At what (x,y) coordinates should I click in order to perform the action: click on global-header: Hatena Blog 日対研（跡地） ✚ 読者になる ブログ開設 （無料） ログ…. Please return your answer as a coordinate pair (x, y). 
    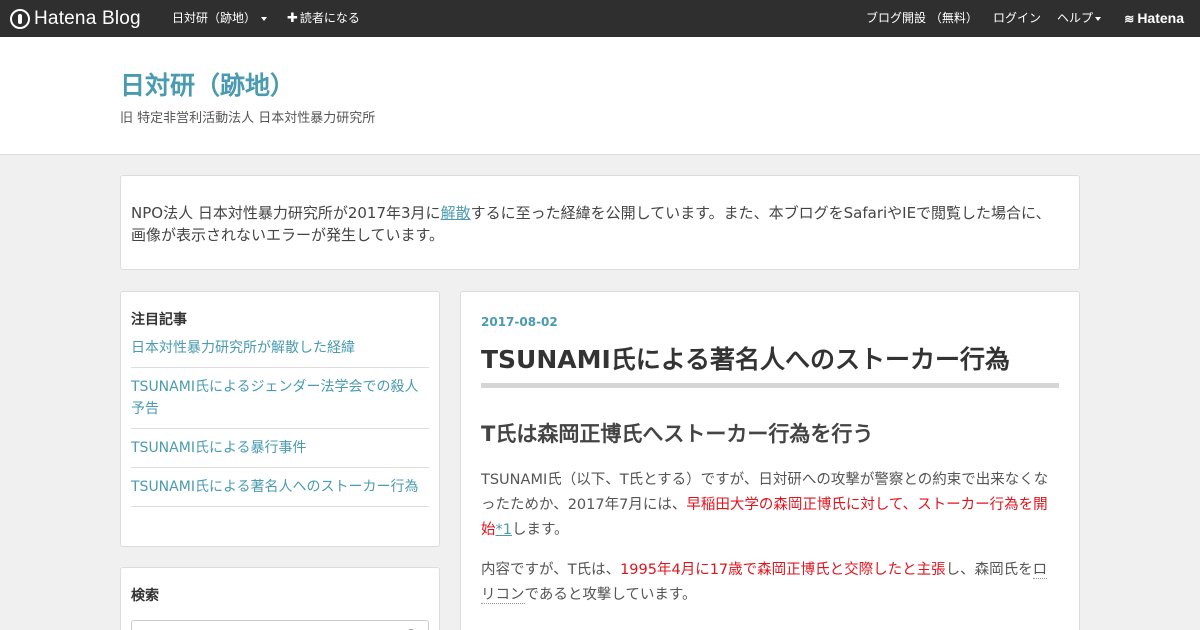
    Looking at the image, I should click on (600, 18).